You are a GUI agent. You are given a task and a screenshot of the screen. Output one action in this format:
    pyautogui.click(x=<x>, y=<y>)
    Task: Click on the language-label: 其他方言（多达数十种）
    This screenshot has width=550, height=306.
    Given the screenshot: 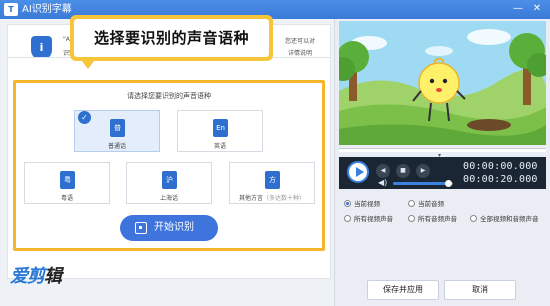 What is the action you would take?
    pyautogui.click(x=272, y=197)
    